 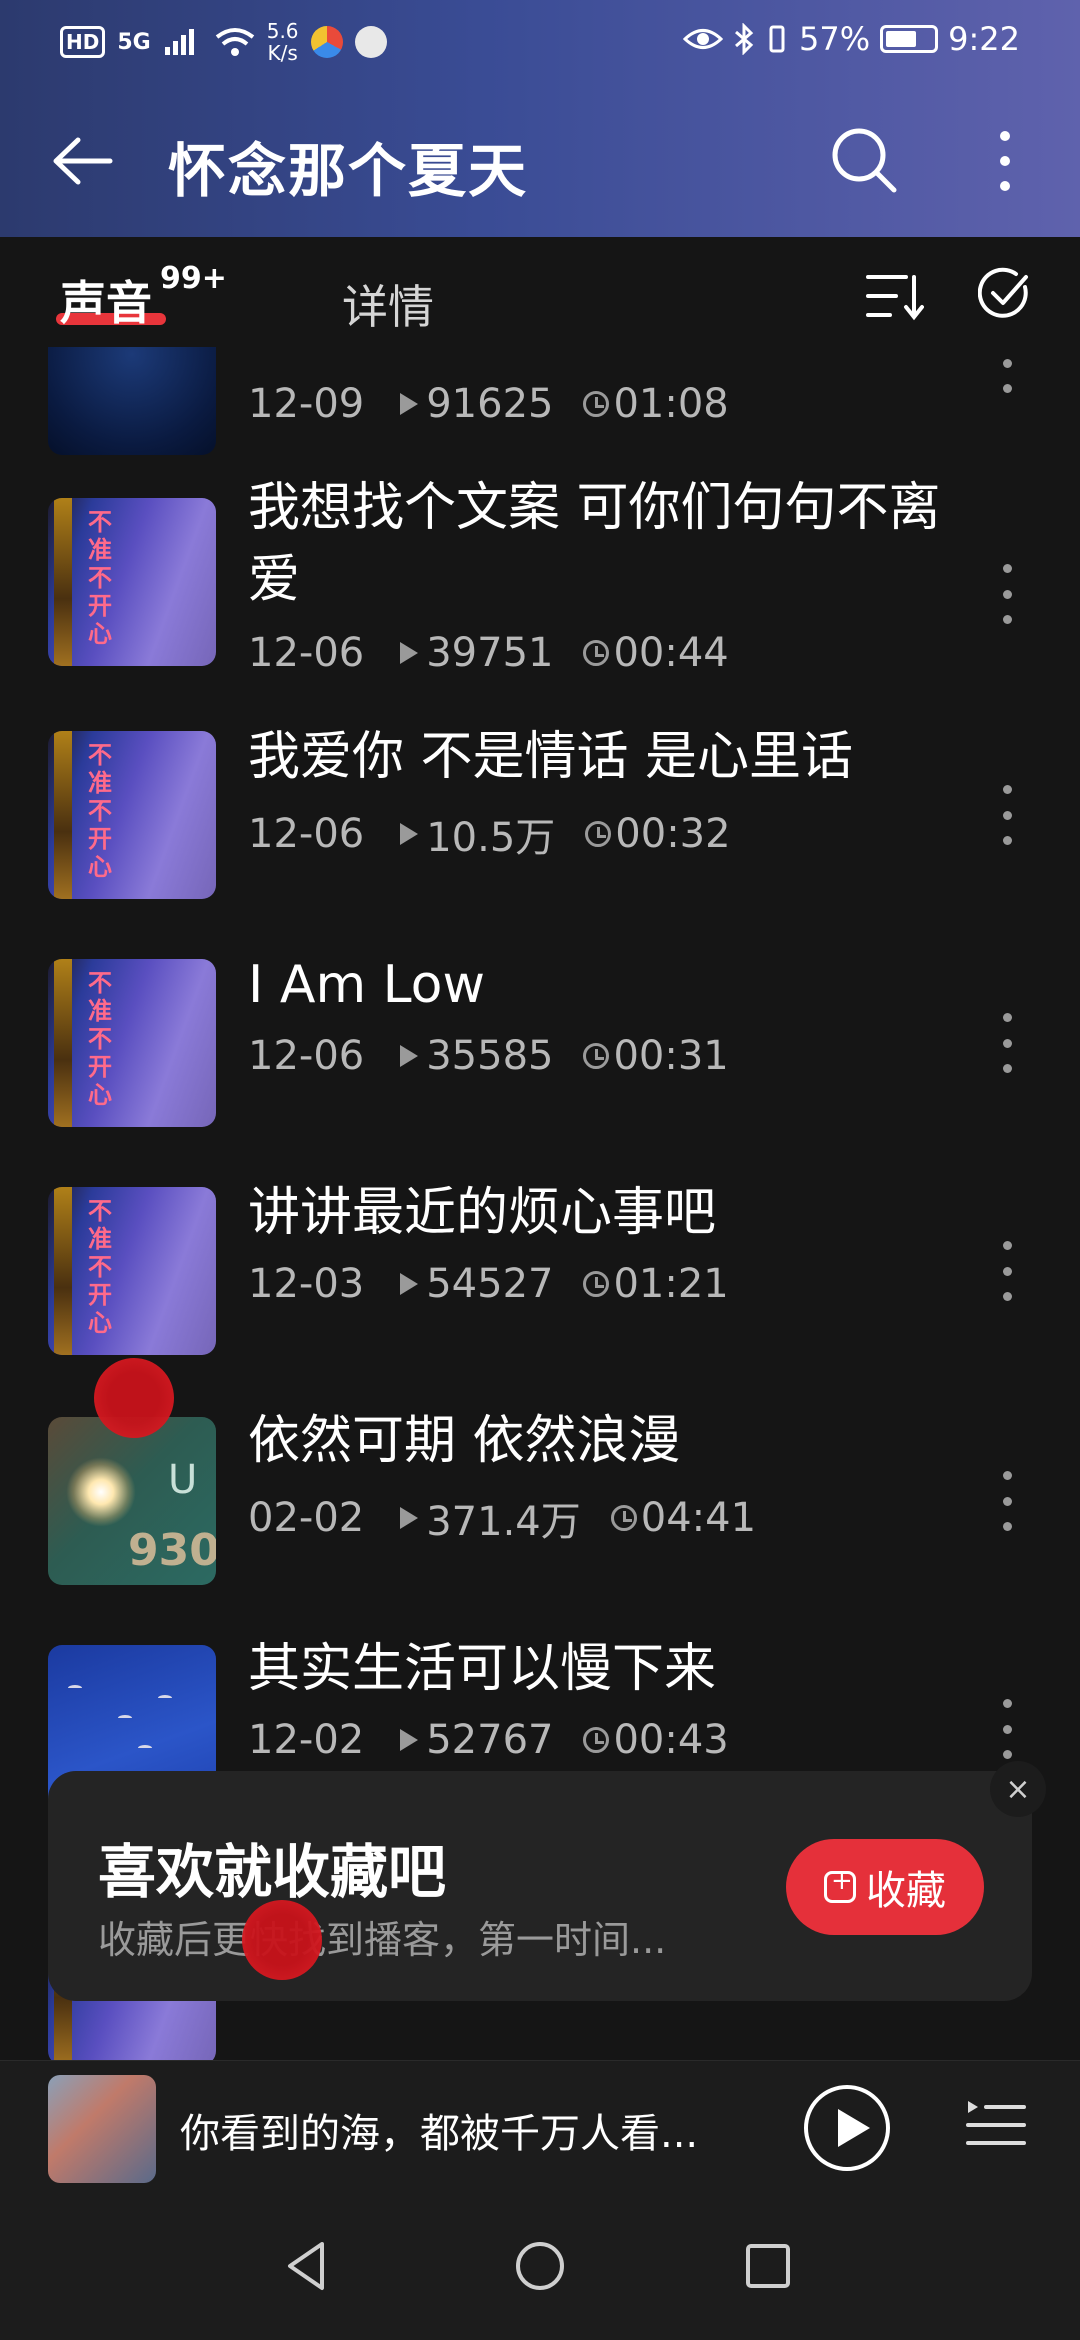 I want to click on network-type: 5G, so click(x=134, y=42).